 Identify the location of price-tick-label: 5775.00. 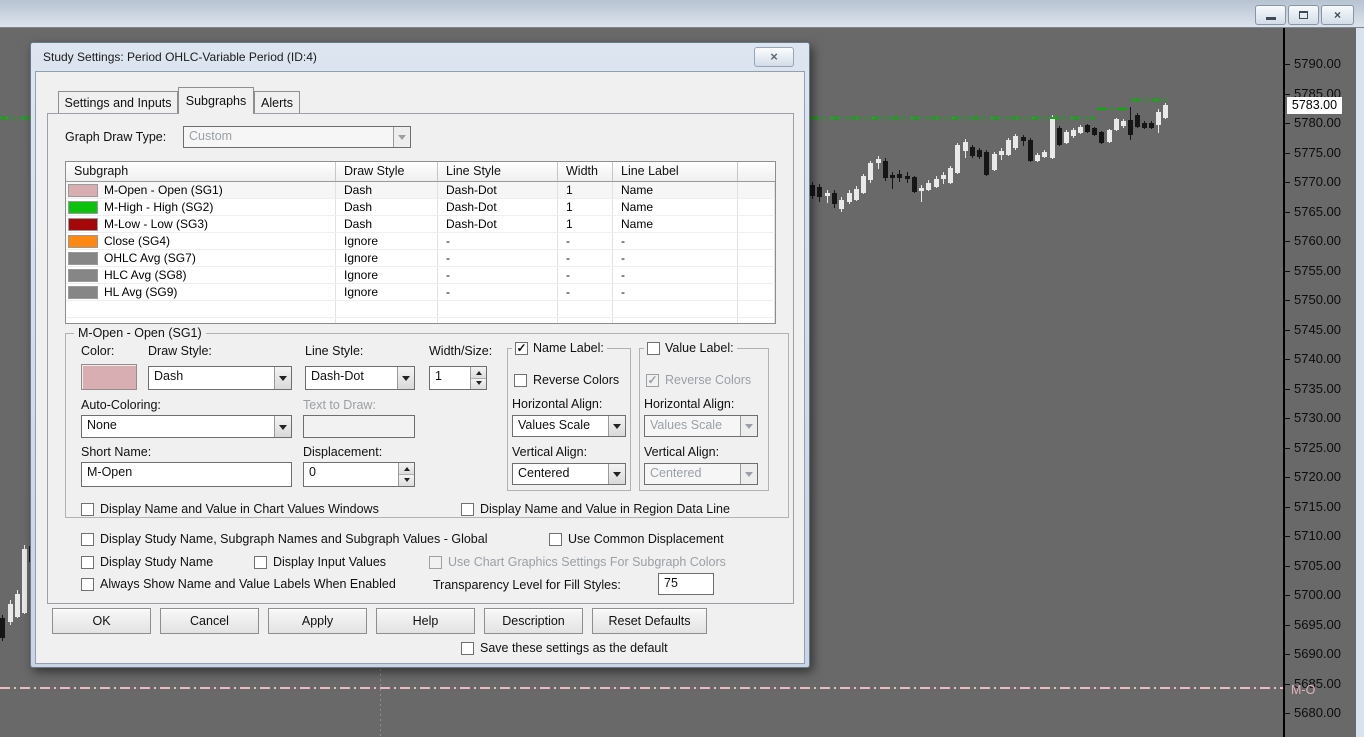
(1317, 152).